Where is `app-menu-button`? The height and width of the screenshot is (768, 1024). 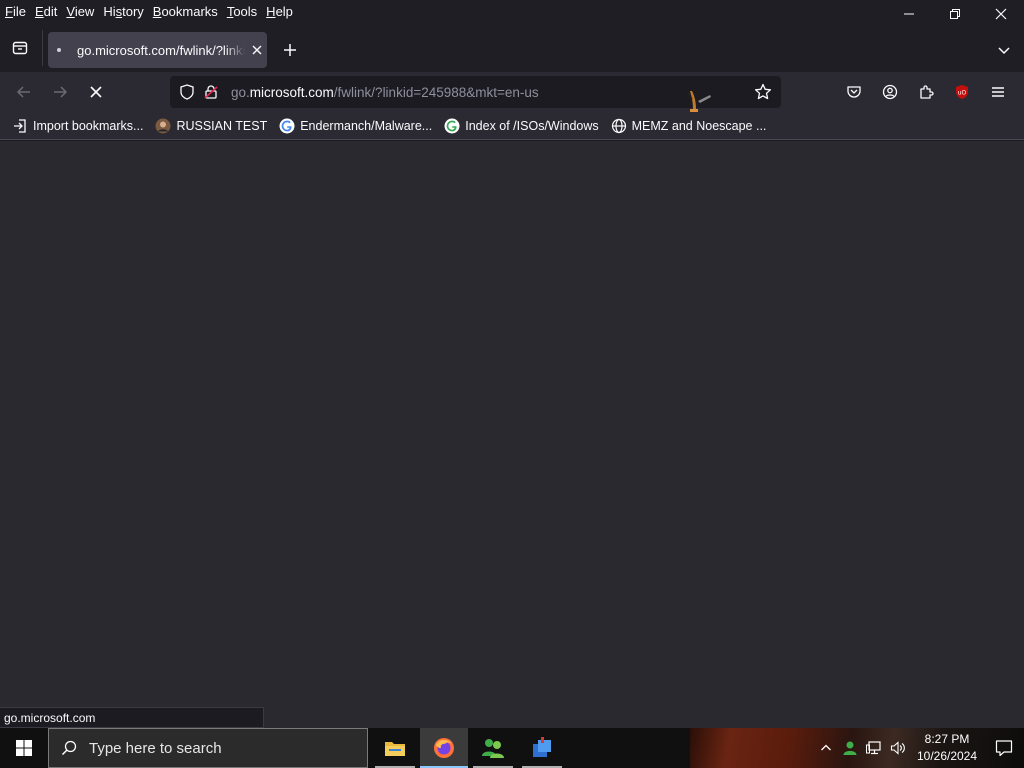
app-menu-button is located at coordinates (998, 92).